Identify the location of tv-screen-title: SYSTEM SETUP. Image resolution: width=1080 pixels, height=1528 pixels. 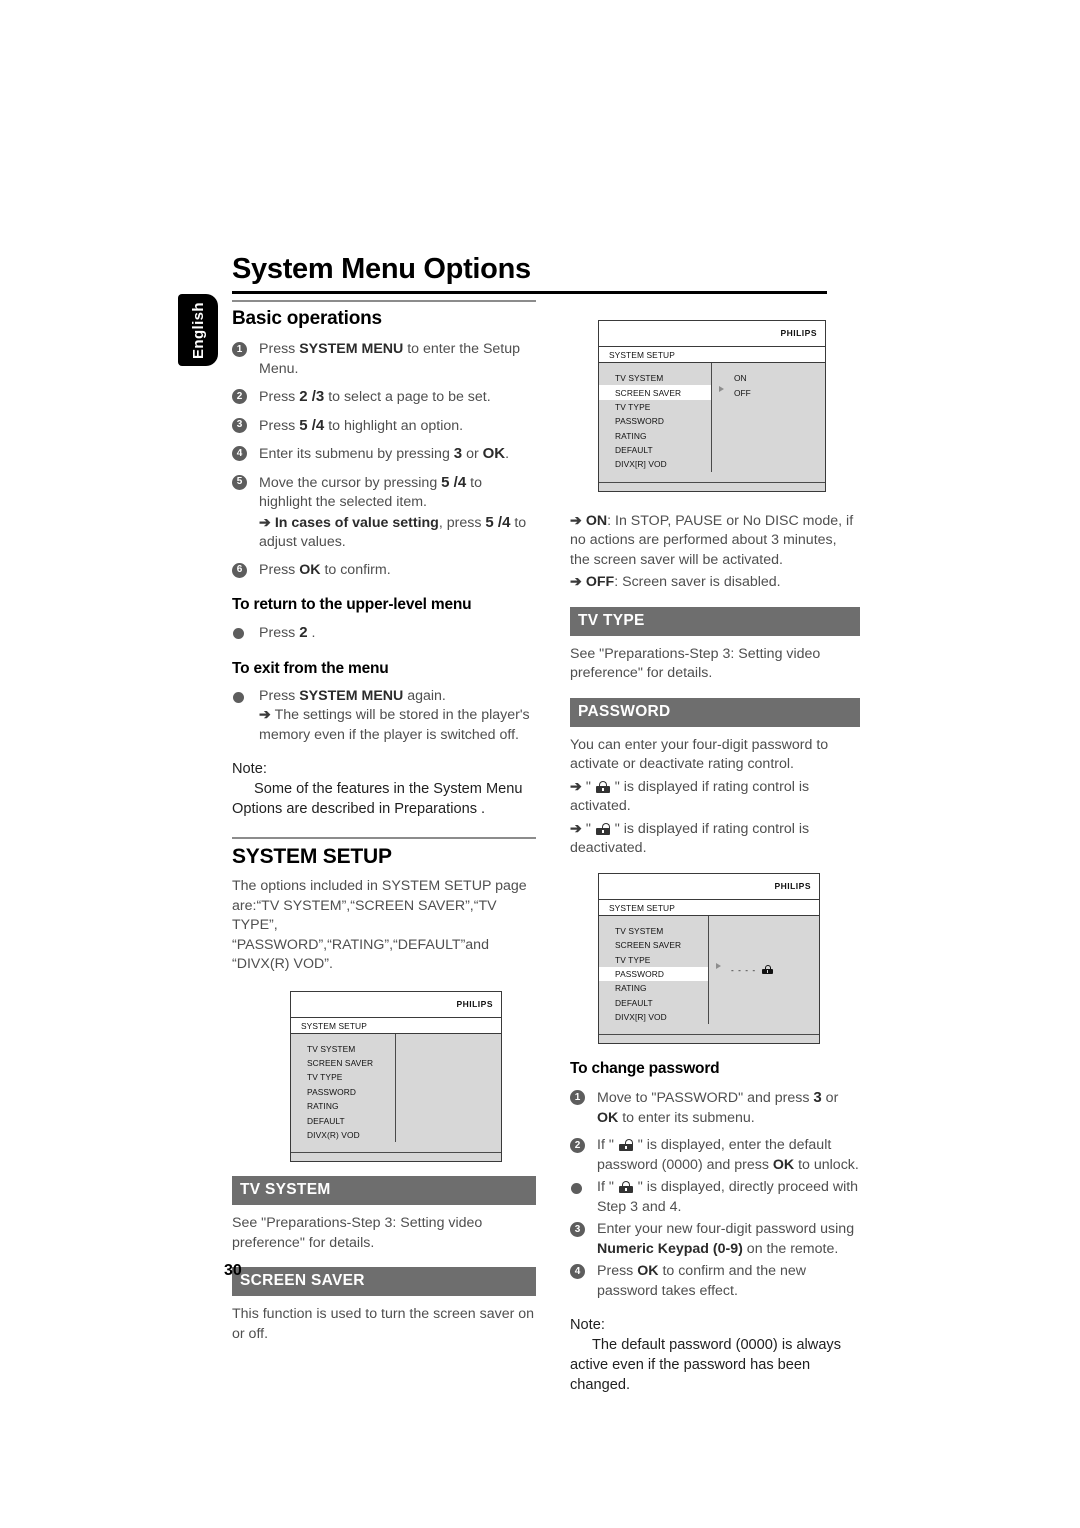
(642, 907).